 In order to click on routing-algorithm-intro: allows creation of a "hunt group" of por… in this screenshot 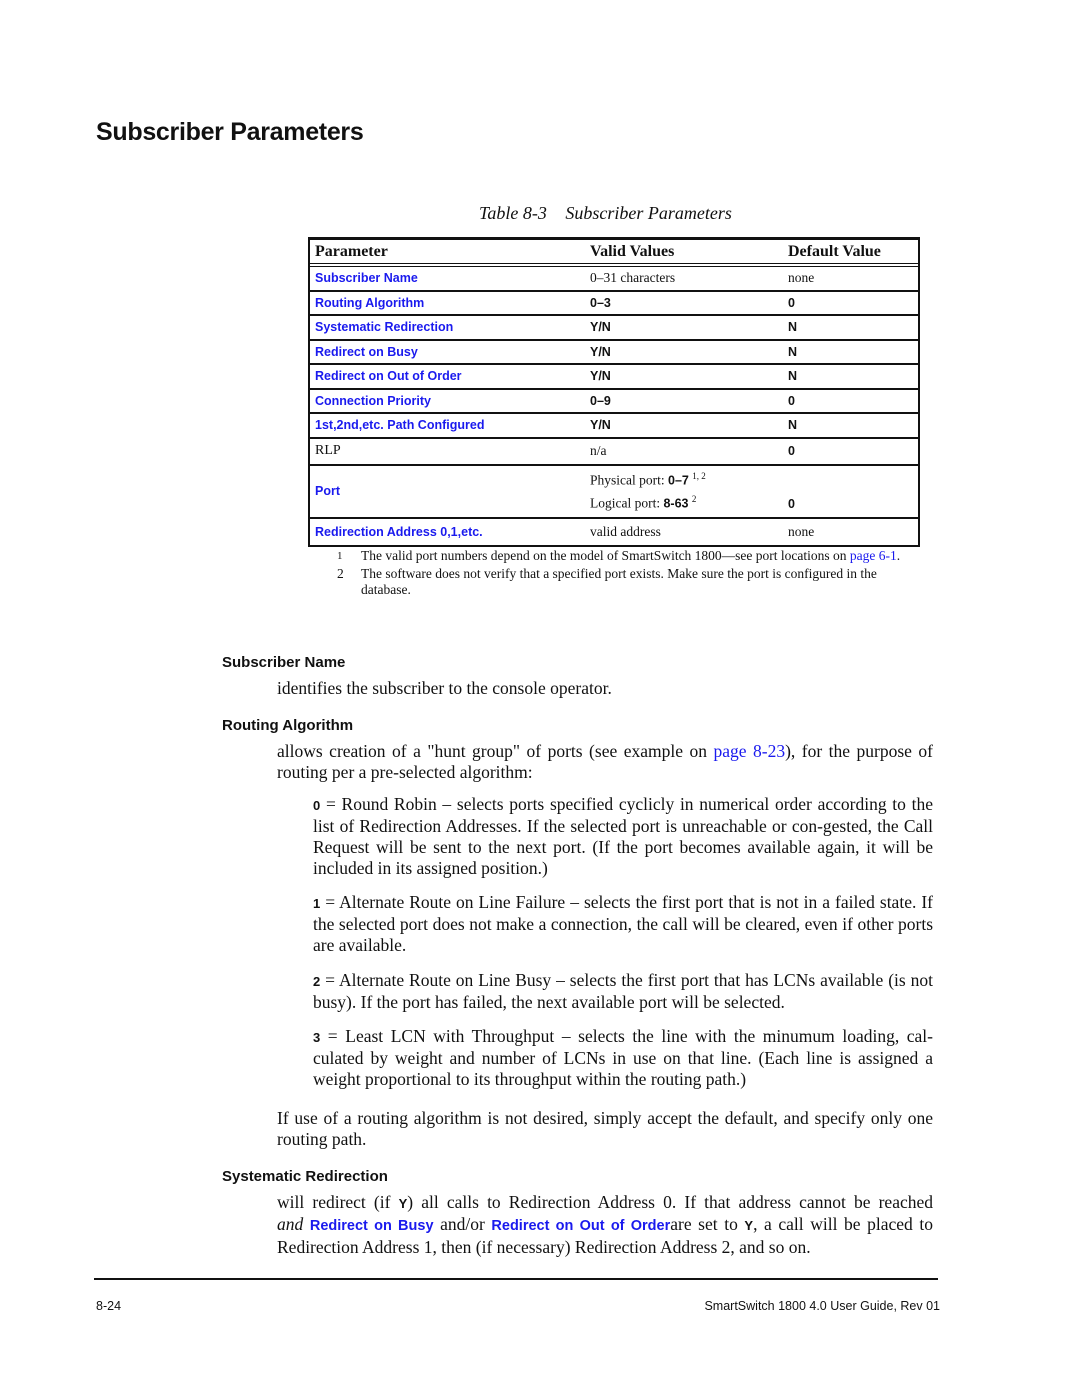, I will do `click(605, 762)`.